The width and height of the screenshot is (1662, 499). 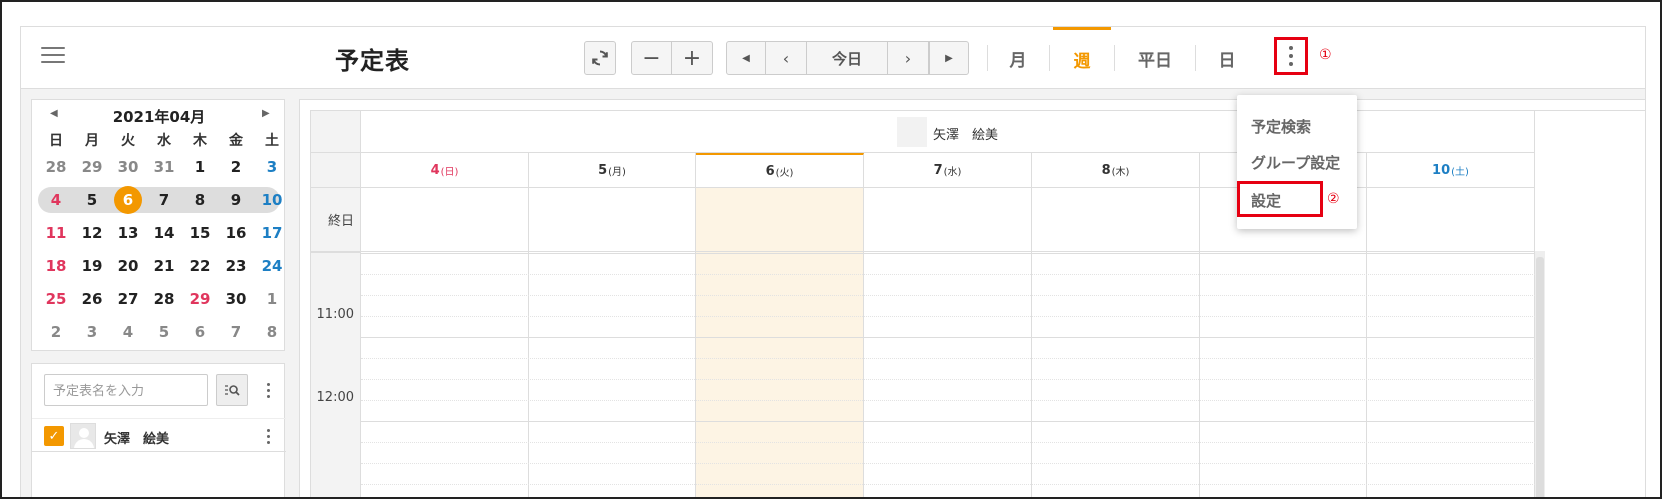 I want to click on mini-cal-week: 4 5 6 7 8 9 10, so click(x=159, y=200).